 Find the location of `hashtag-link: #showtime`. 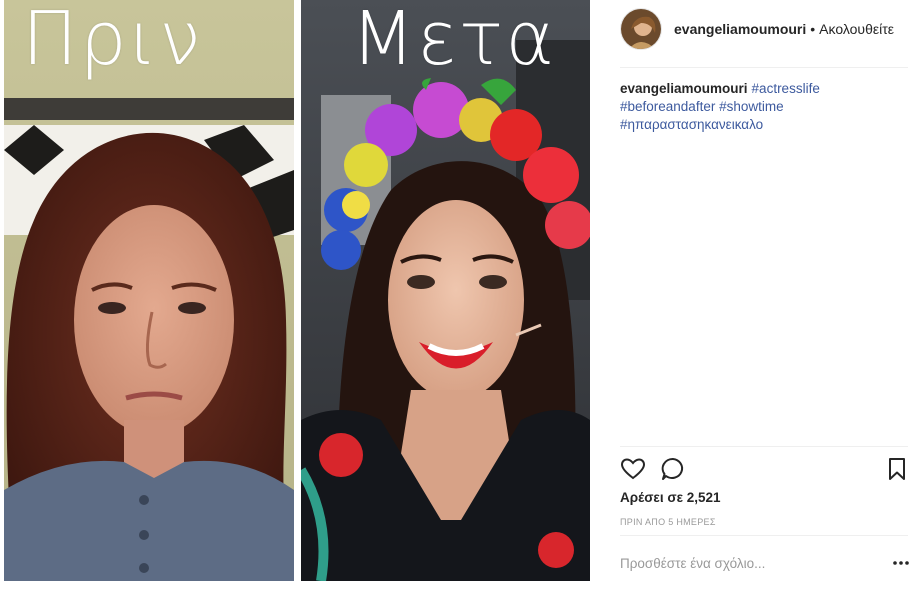

hashtag-link: #showtime is located at coordinates (751, 106).